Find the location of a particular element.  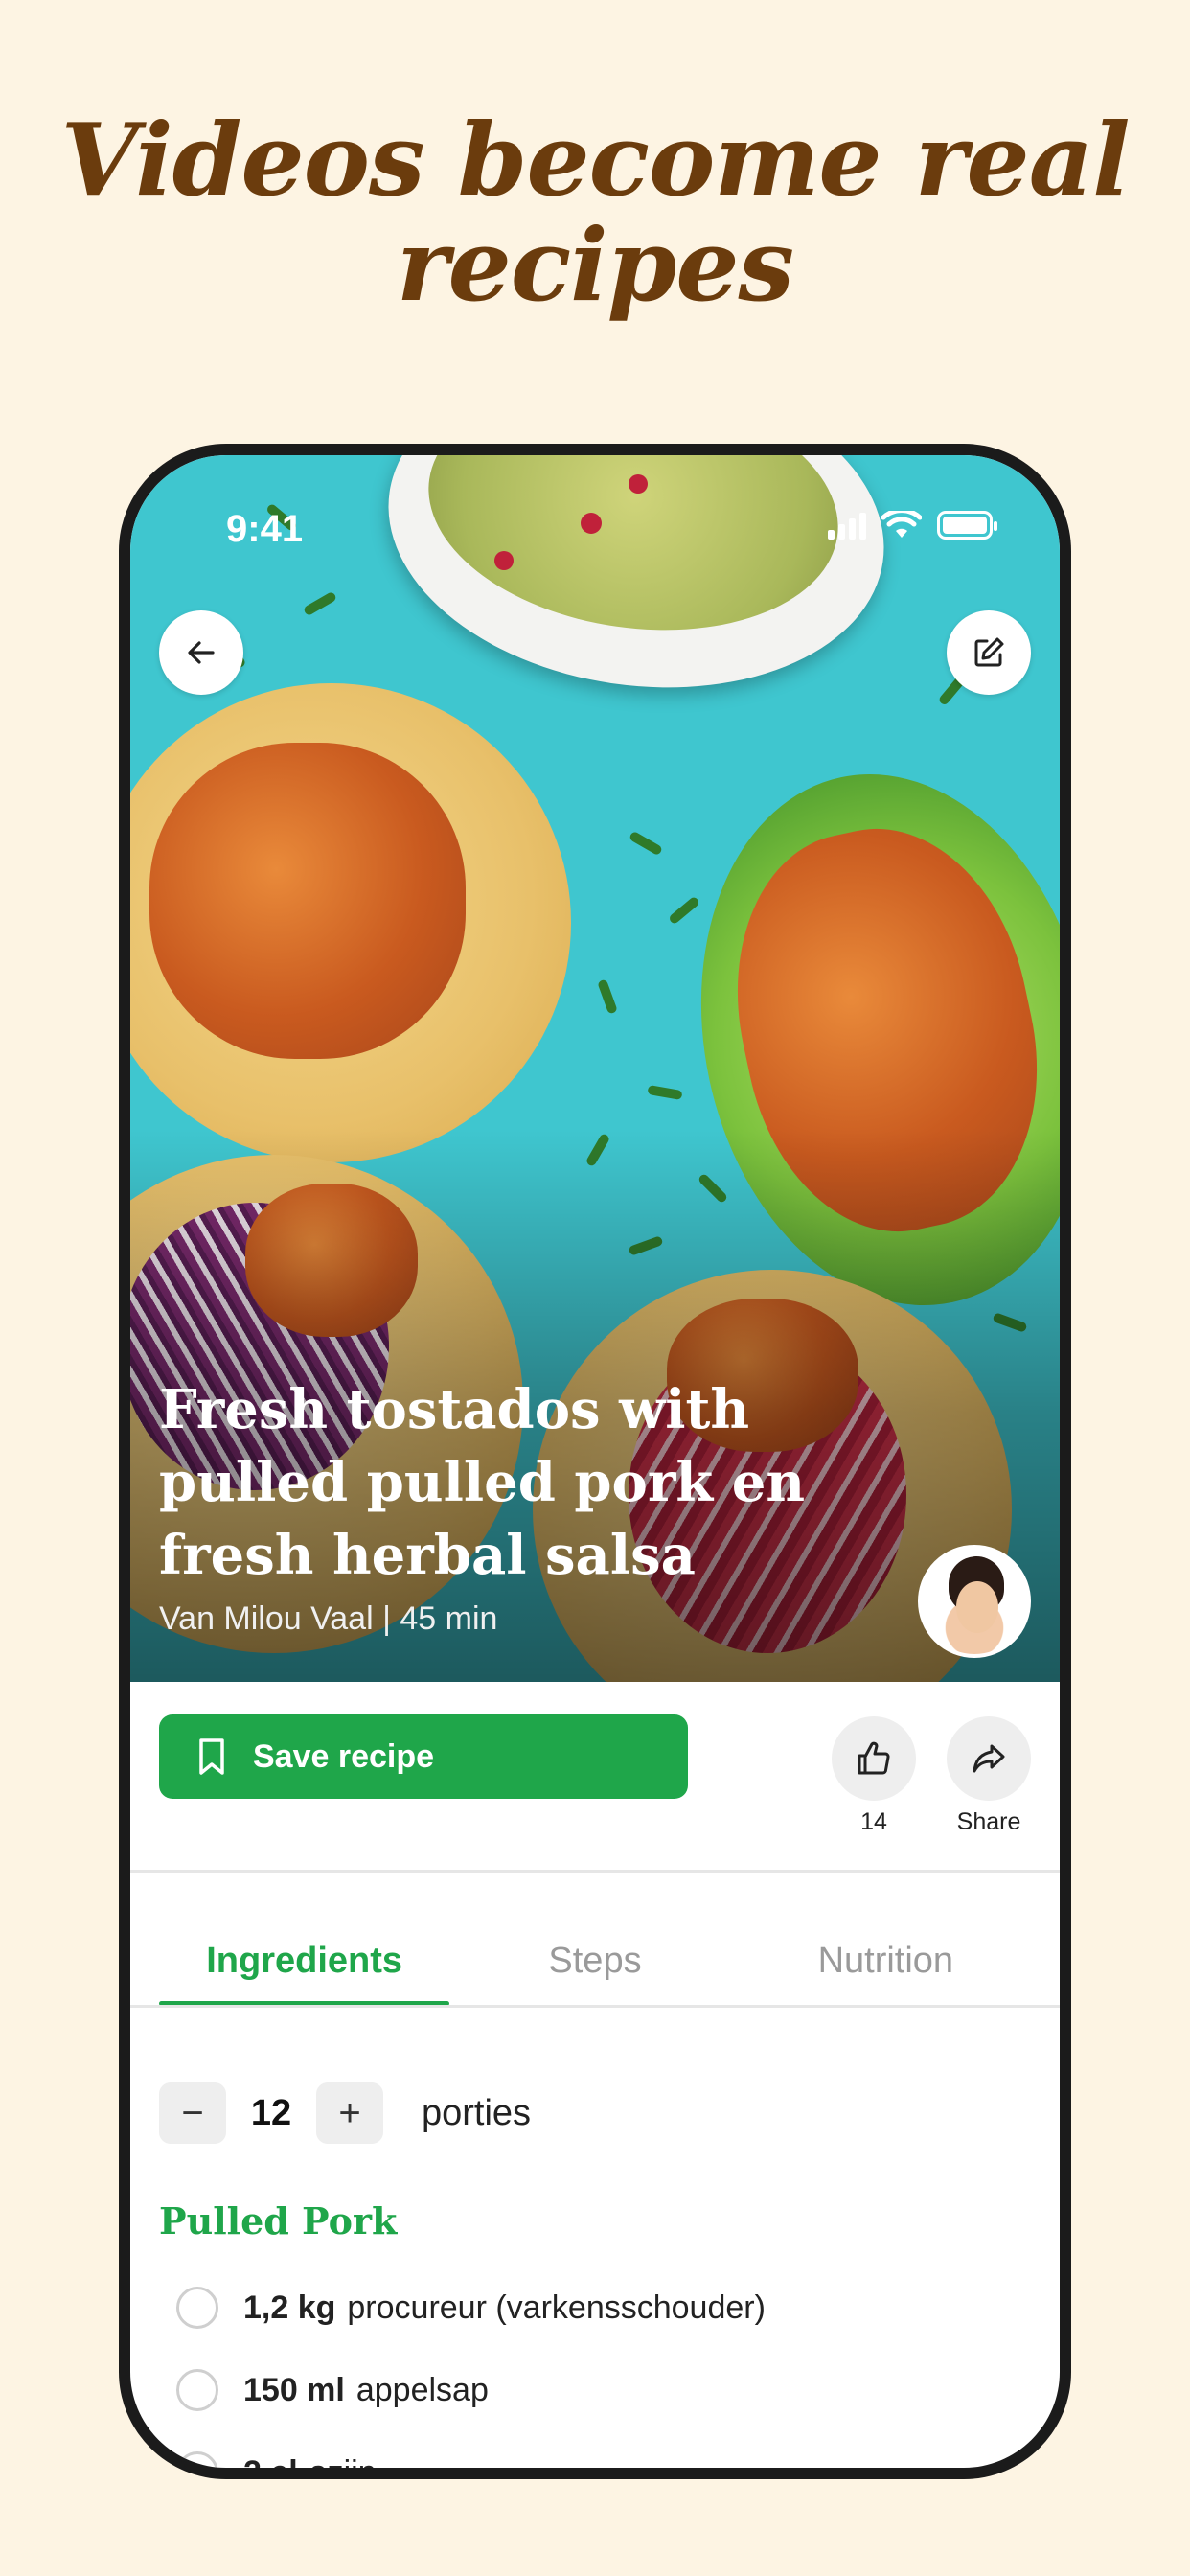

ingredient-item: 1,2 kg procureur (varkensschouder) is located at coordinates (607, 2307).